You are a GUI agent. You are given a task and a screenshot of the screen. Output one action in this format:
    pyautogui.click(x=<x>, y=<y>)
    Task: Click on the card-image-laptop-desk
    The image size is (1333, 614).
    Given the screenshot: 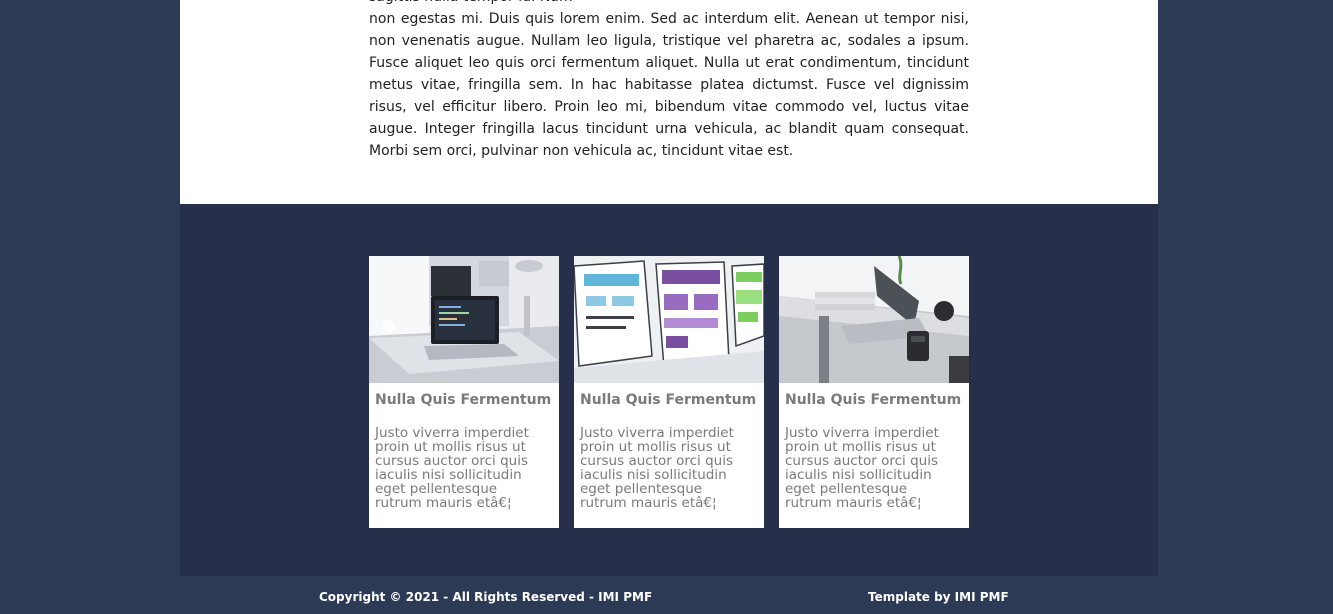 What is the action you would take?
    pyautogui.click(x=464, y=319)
    